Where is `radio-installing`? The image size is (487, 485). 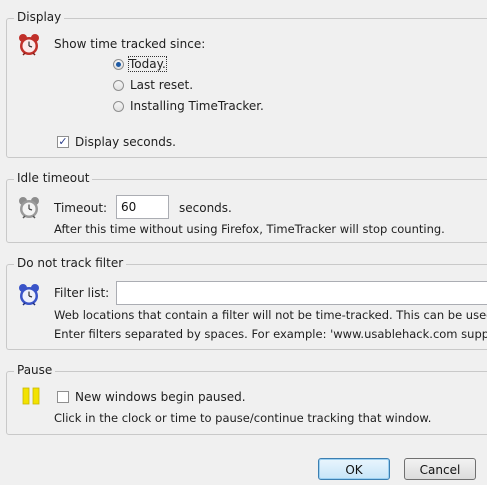 radio-installing is located at coordinates (118, 106).